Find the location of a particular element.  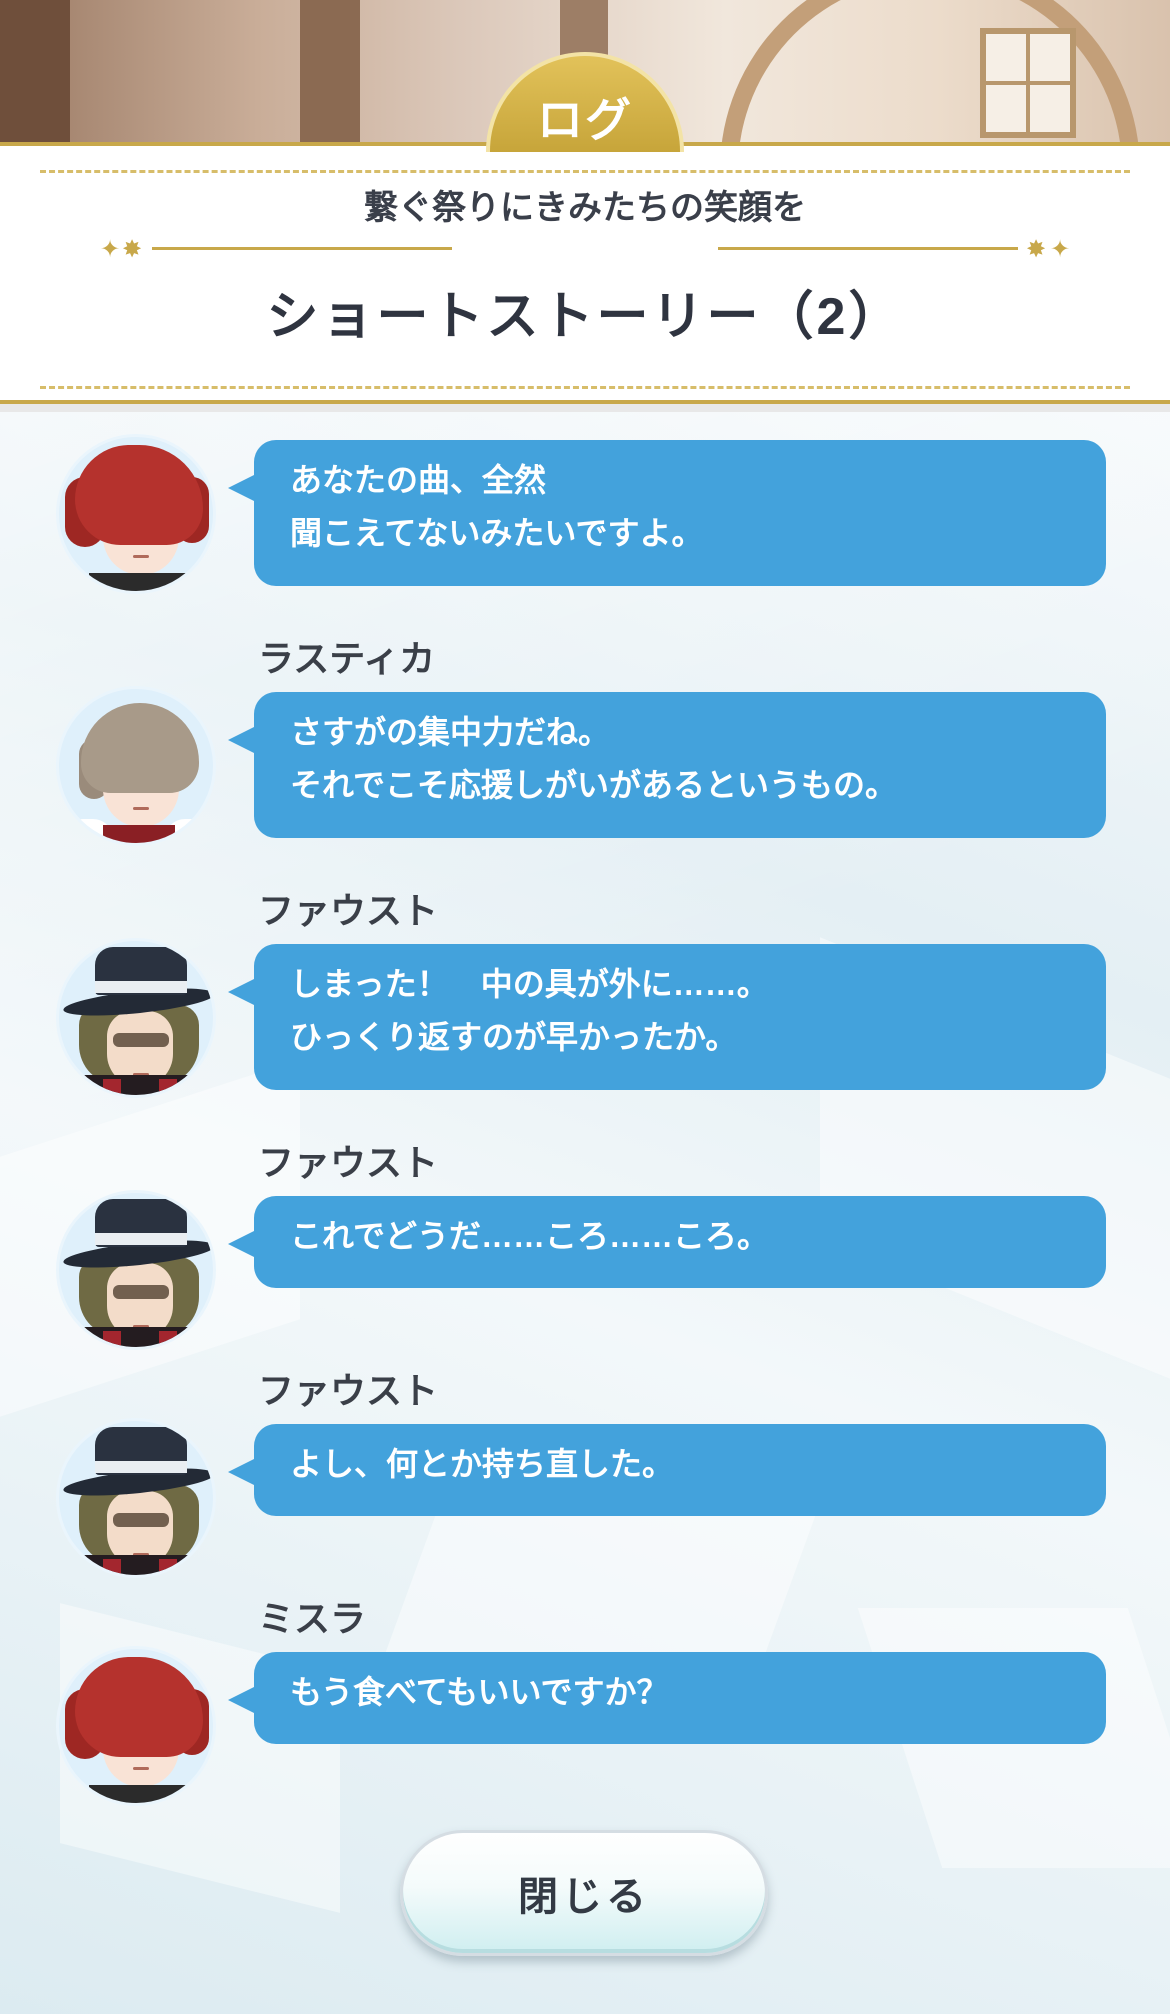

log-tab-label: ログ is located at coordinates (585, 120).